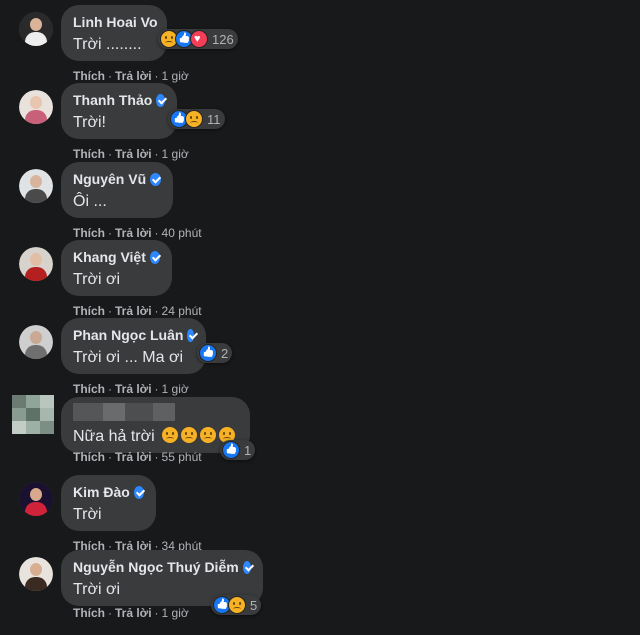 The width and height of the screenshot is (640, 635). Describe the element at coordinates (133, 335) in the screenshot. I see `author-name: Phan Ngọc Luân` at that location.